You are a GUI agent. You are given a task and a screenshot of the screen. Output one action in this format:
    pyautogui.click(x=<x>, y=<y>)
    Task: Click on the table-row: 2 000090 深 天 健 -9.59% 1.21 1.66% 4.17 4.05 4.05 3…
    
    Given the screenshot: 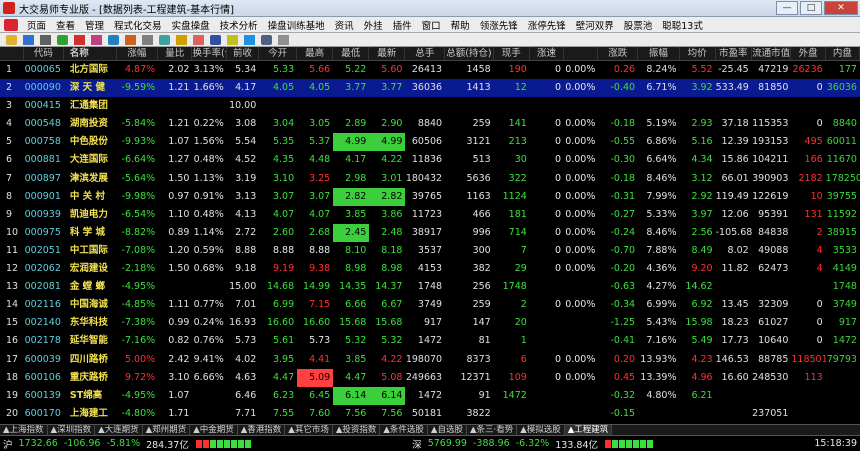 What is the action you would take?
    pyautogui.click(x=430, y=88)
    